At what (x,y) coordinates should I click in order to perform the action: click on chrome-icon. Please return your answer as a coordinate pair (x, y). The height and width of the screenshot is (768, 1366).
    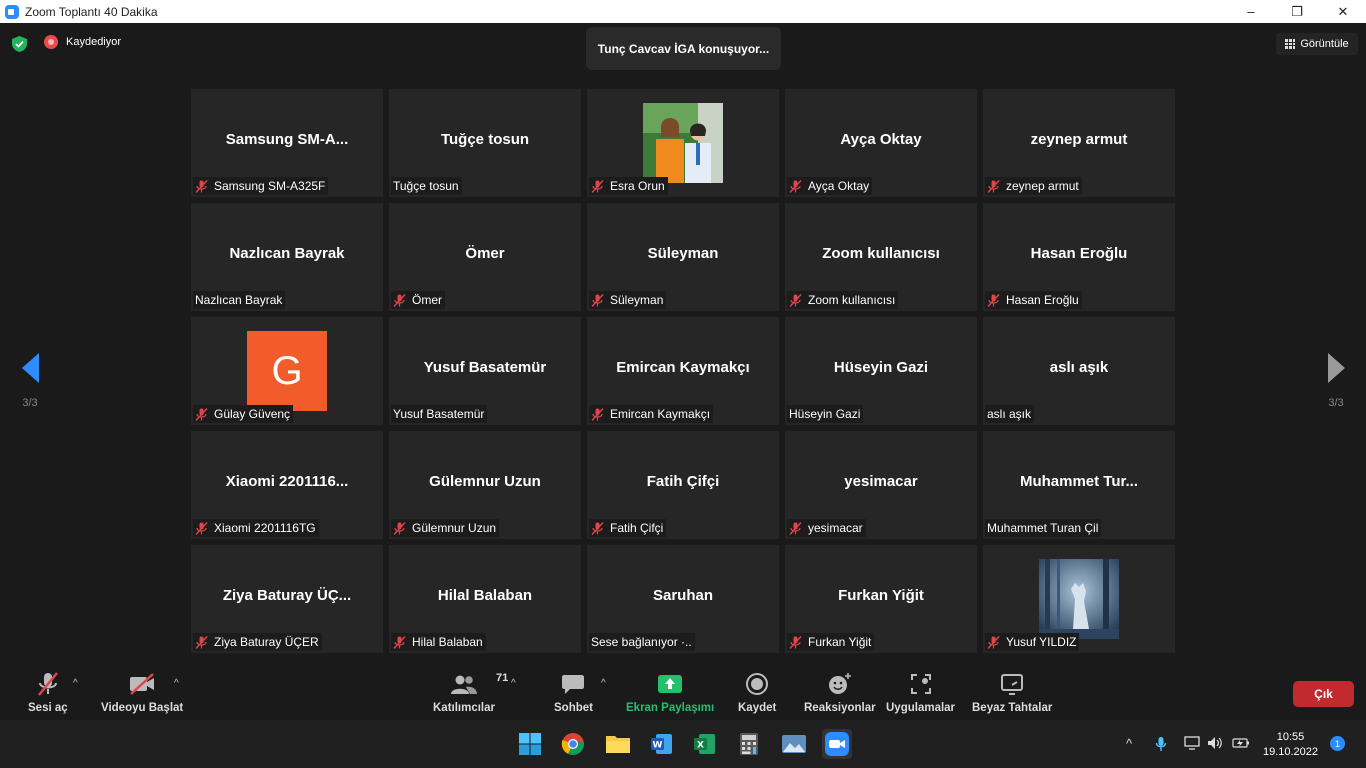
    Looking at the image, I should click on (573, 744).